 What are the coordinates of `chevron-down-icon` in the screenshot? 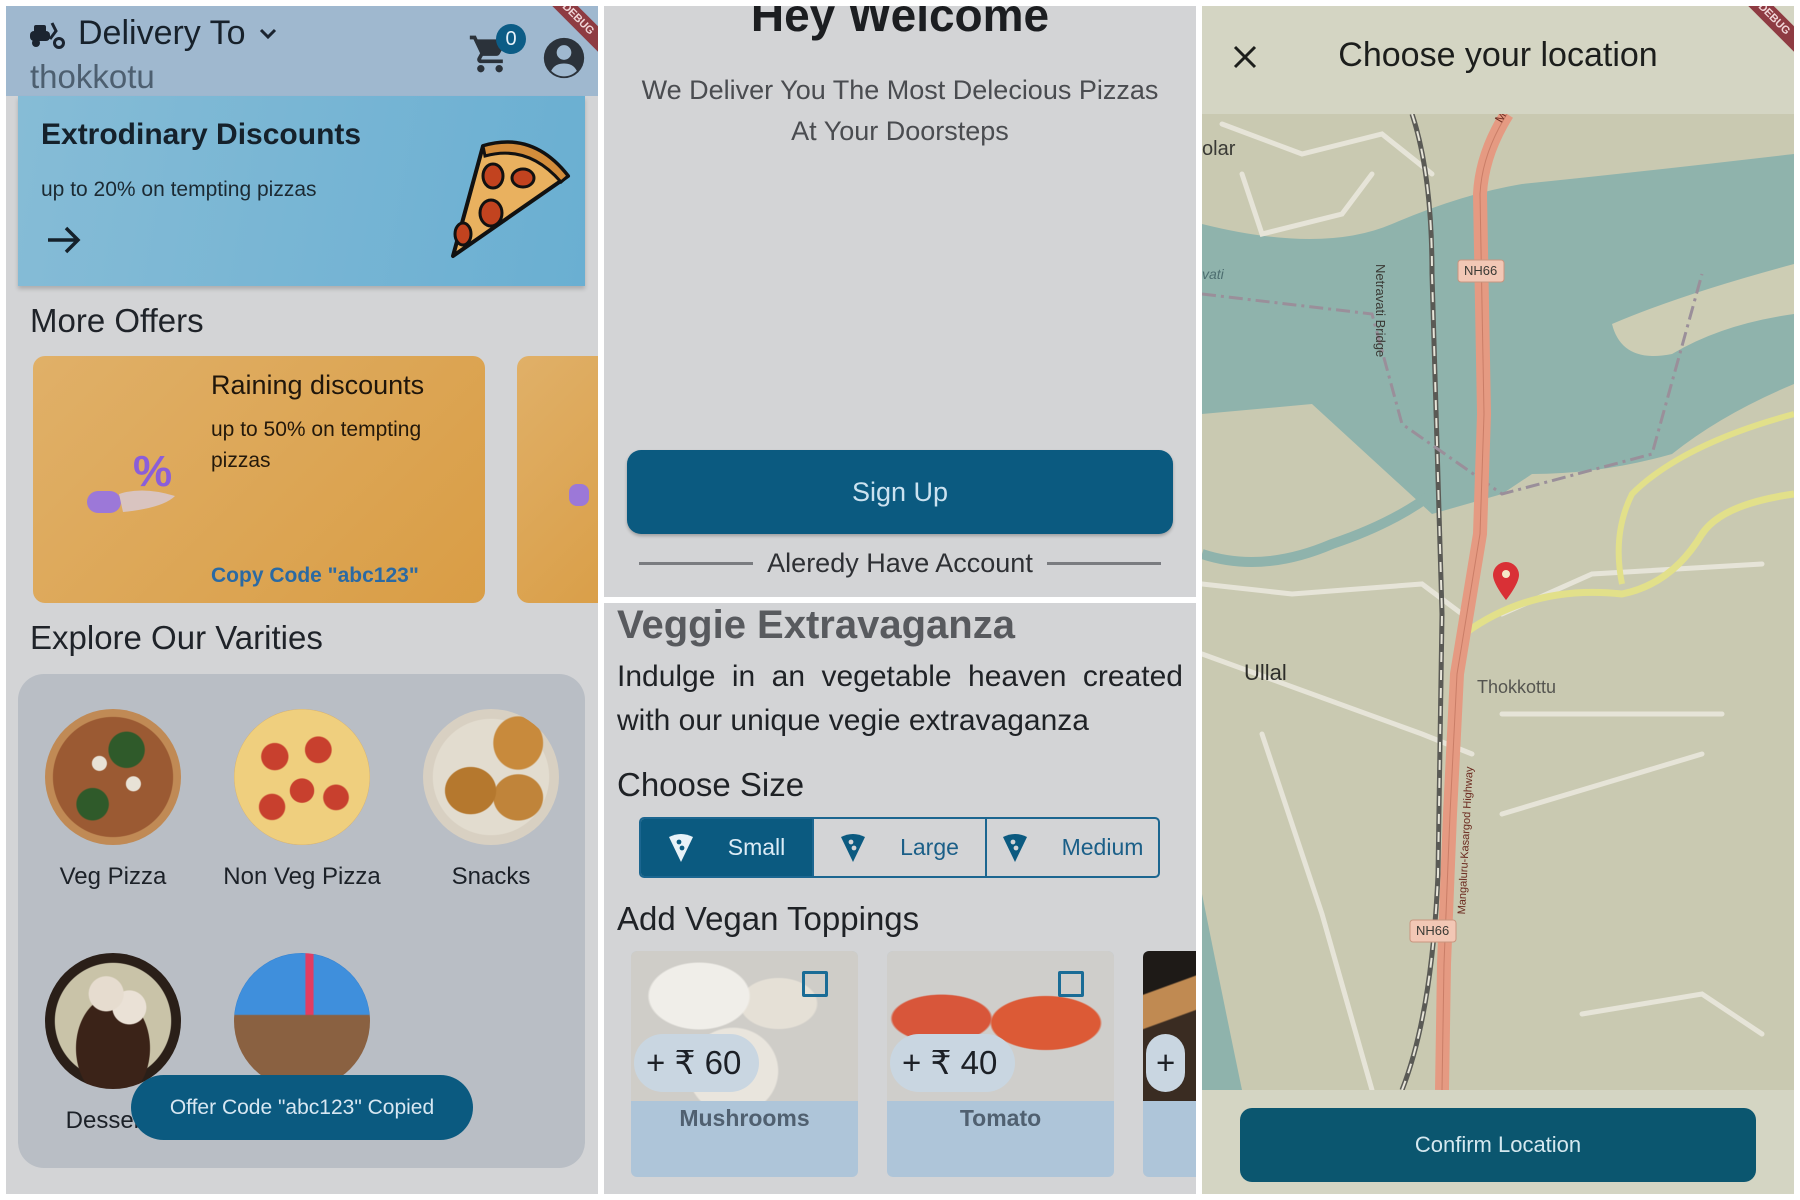 It's located at (267, 33).